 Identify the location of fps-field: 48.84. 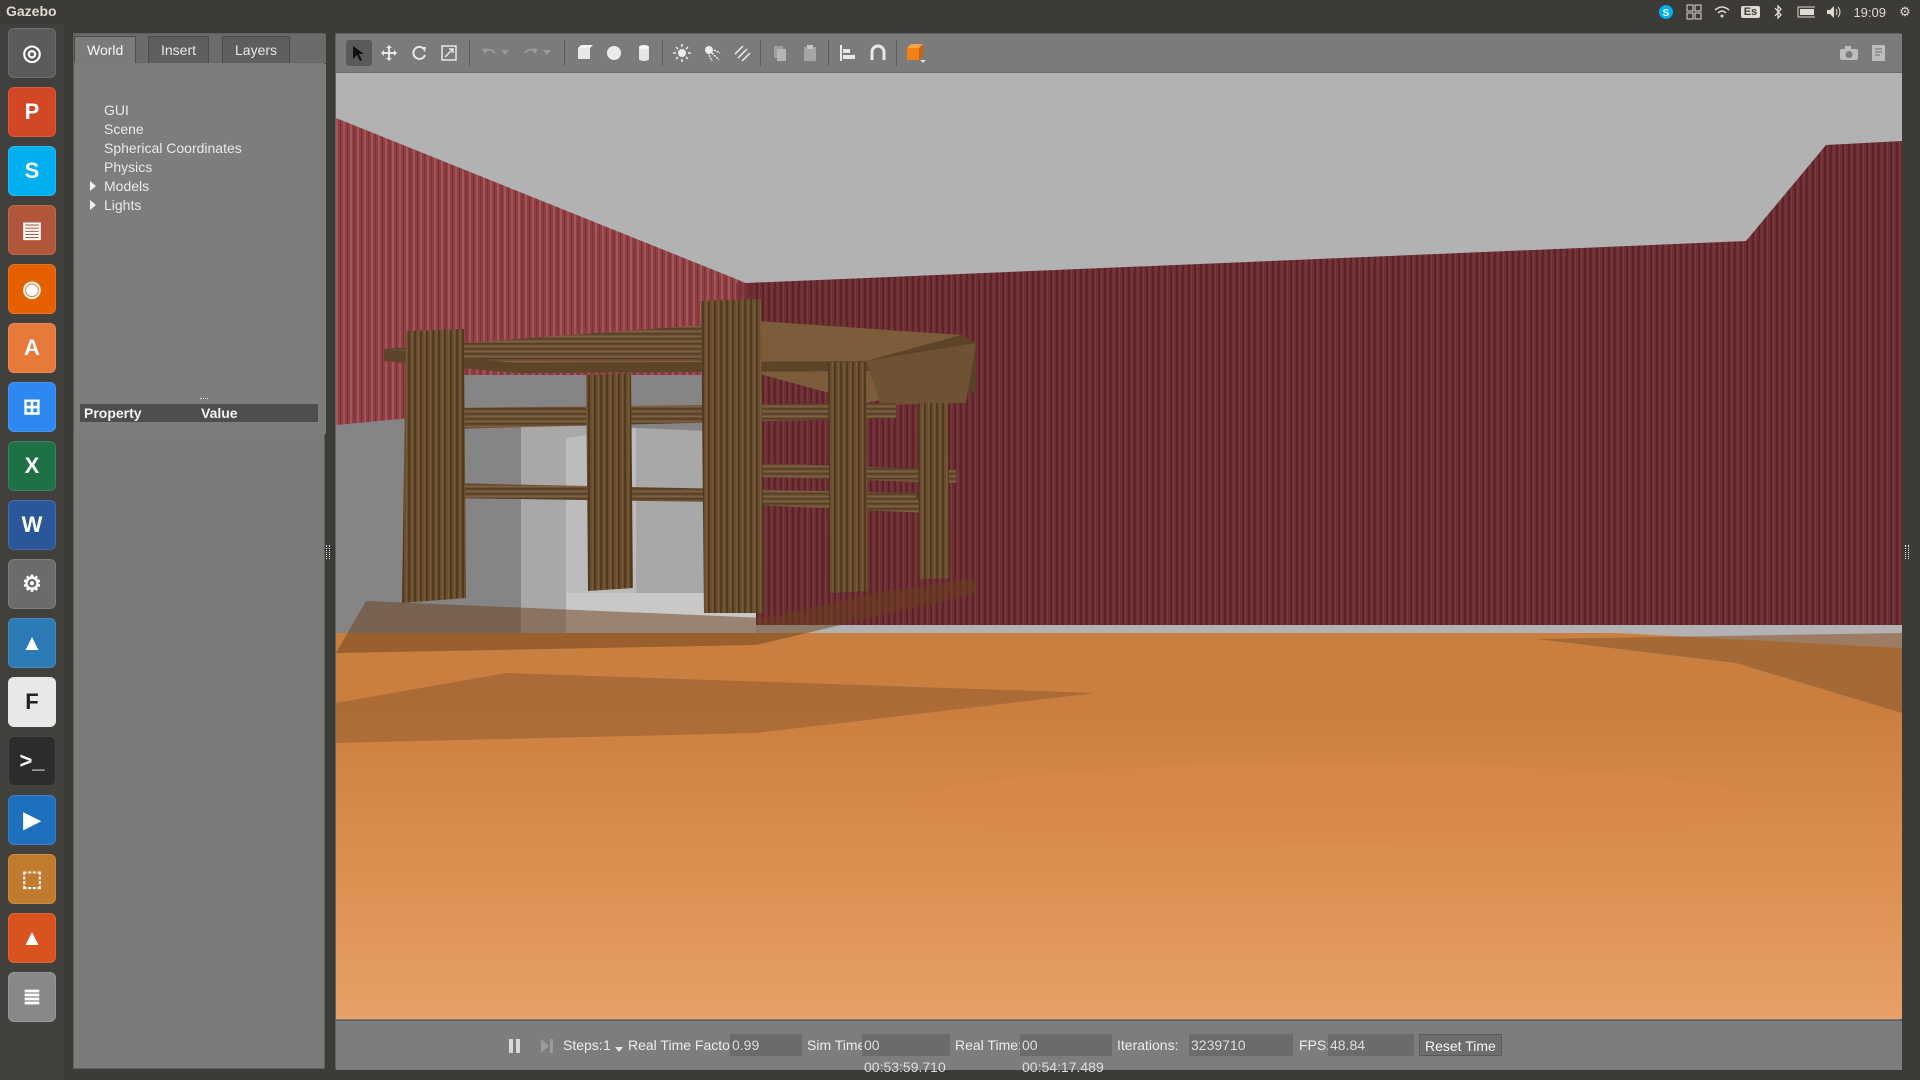
(1371, 1045).